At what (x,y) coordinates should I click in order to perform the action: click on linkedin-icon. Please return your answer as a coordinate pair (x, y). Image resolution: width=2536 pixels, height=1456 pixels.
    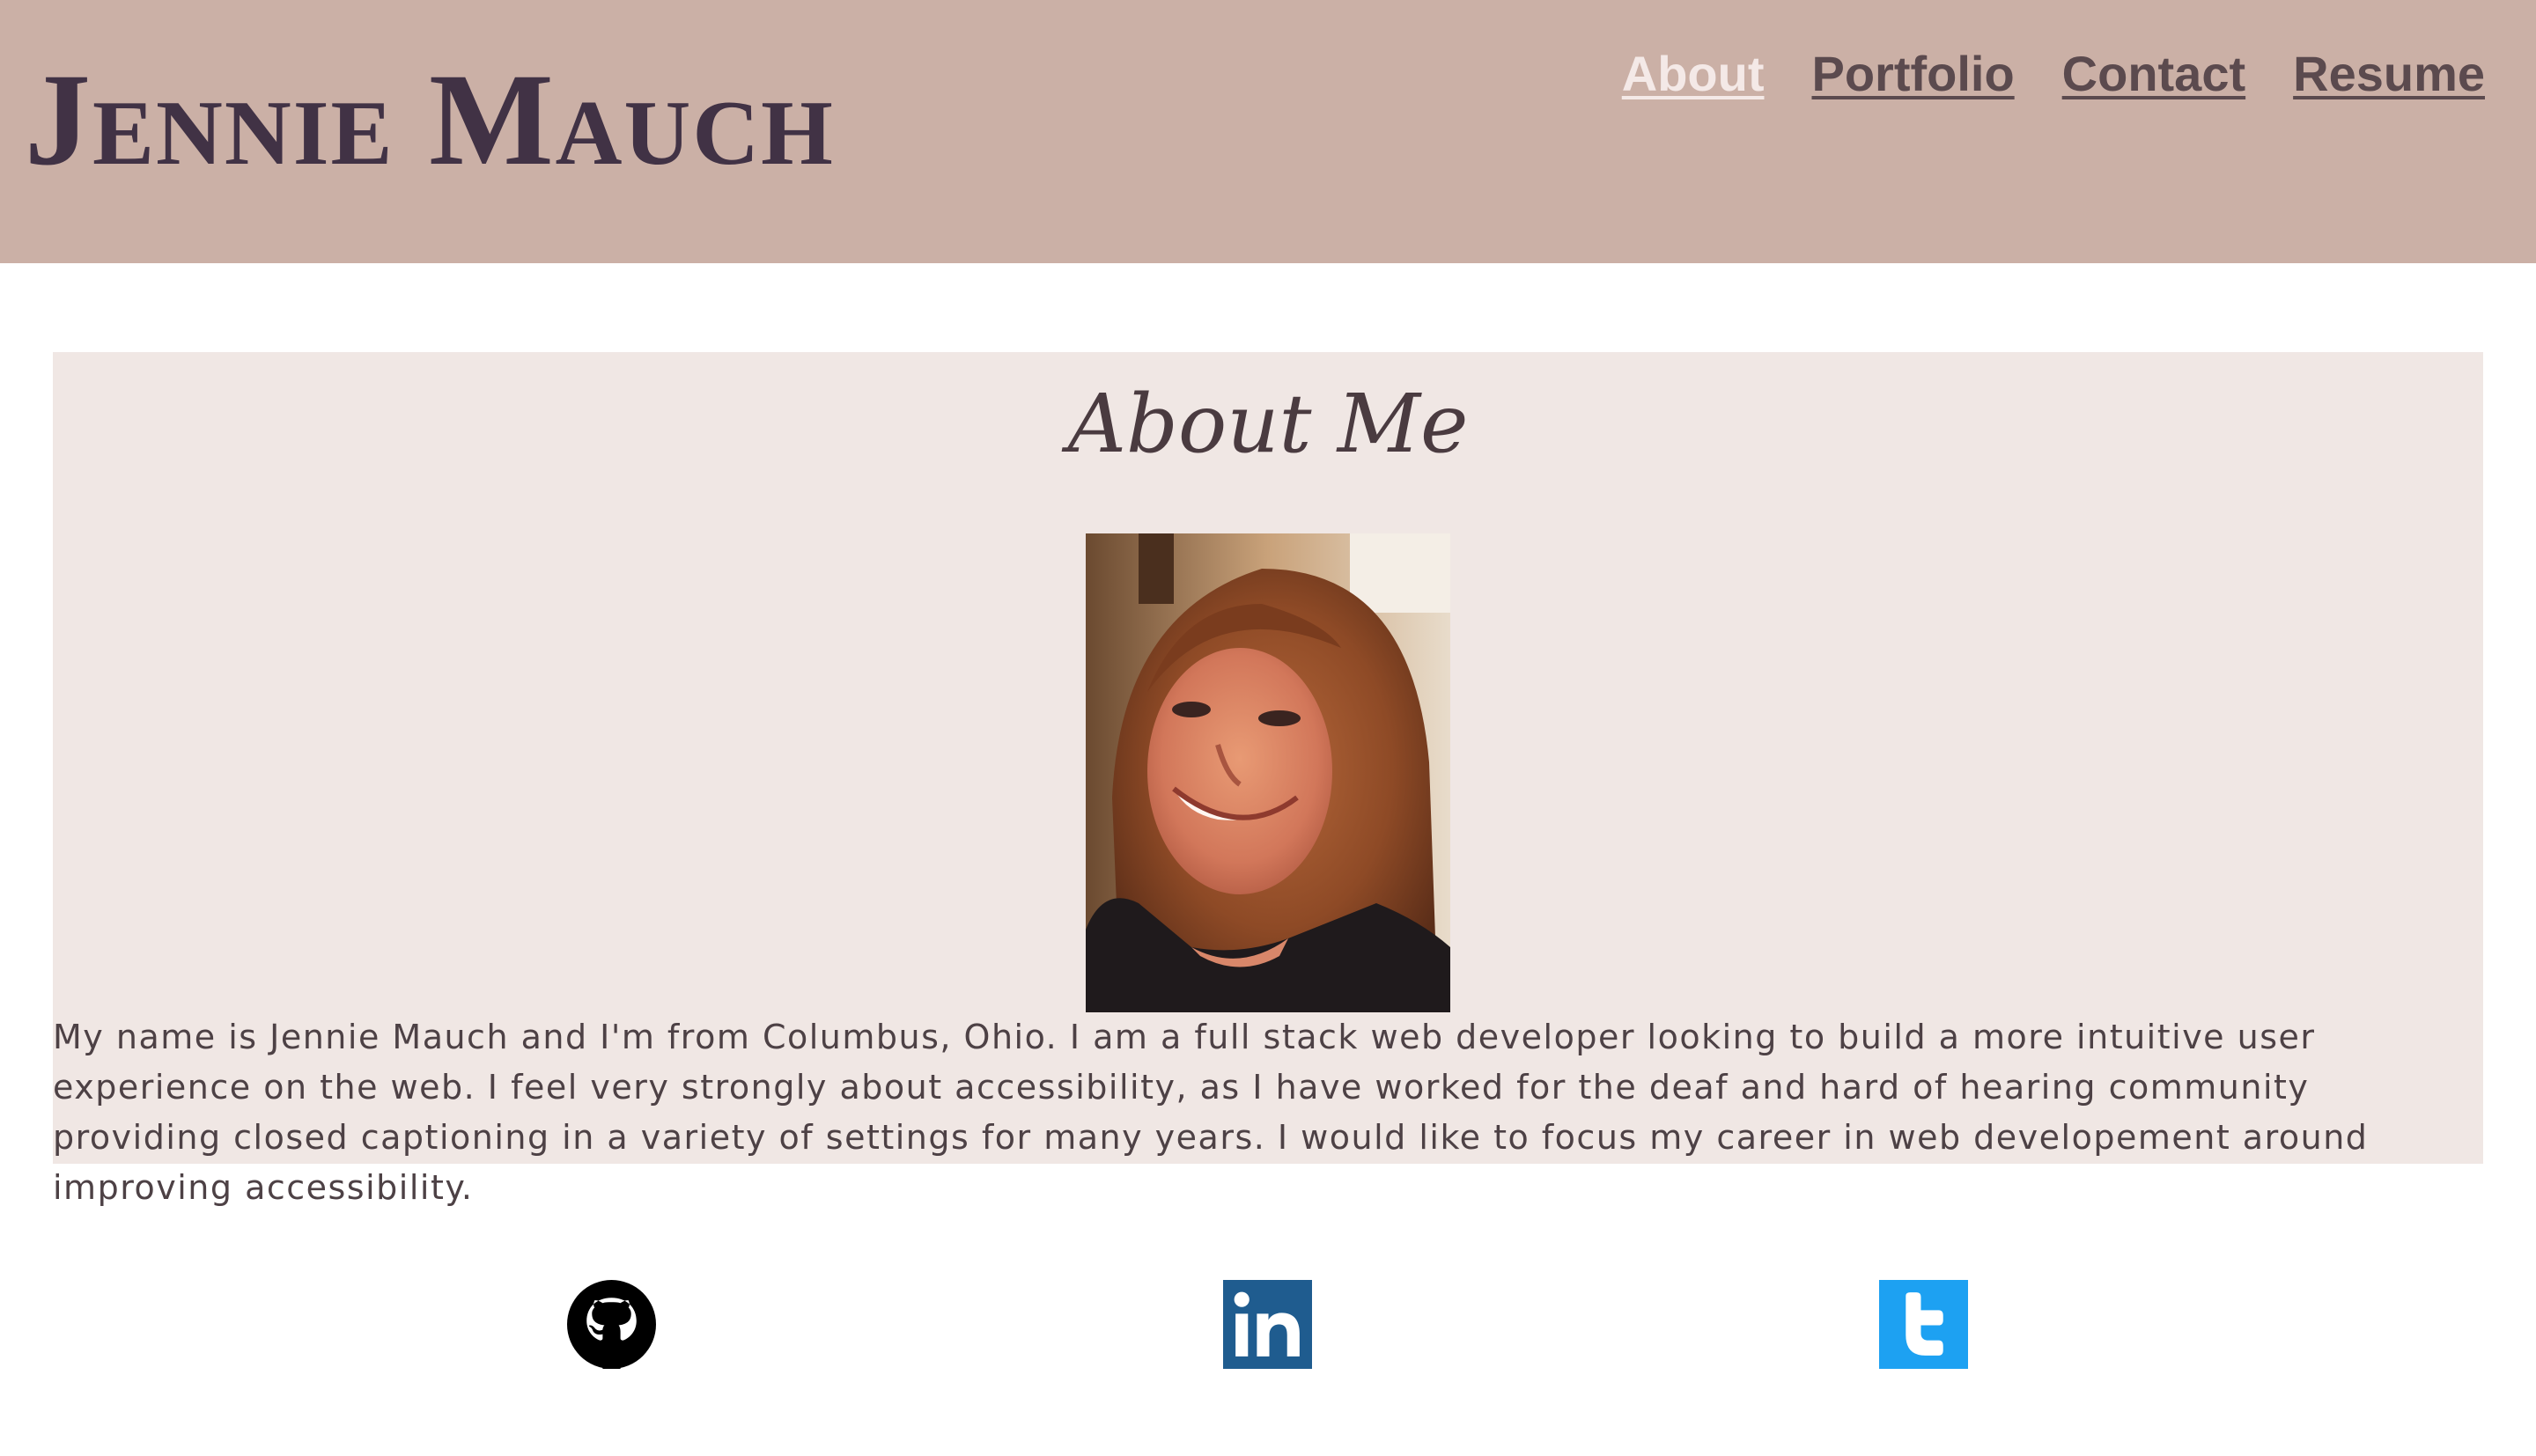
    Looking at the image, I should click on (1267, 1324).